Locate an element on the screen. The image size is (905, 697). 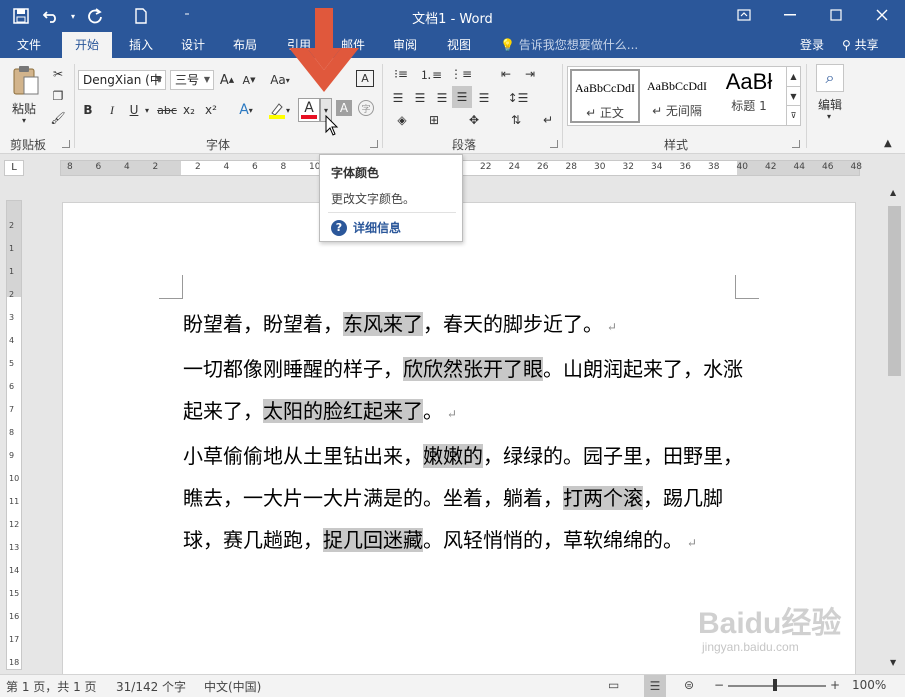
scroll-down-icon: ▼ is located at coordinates (893, 662).